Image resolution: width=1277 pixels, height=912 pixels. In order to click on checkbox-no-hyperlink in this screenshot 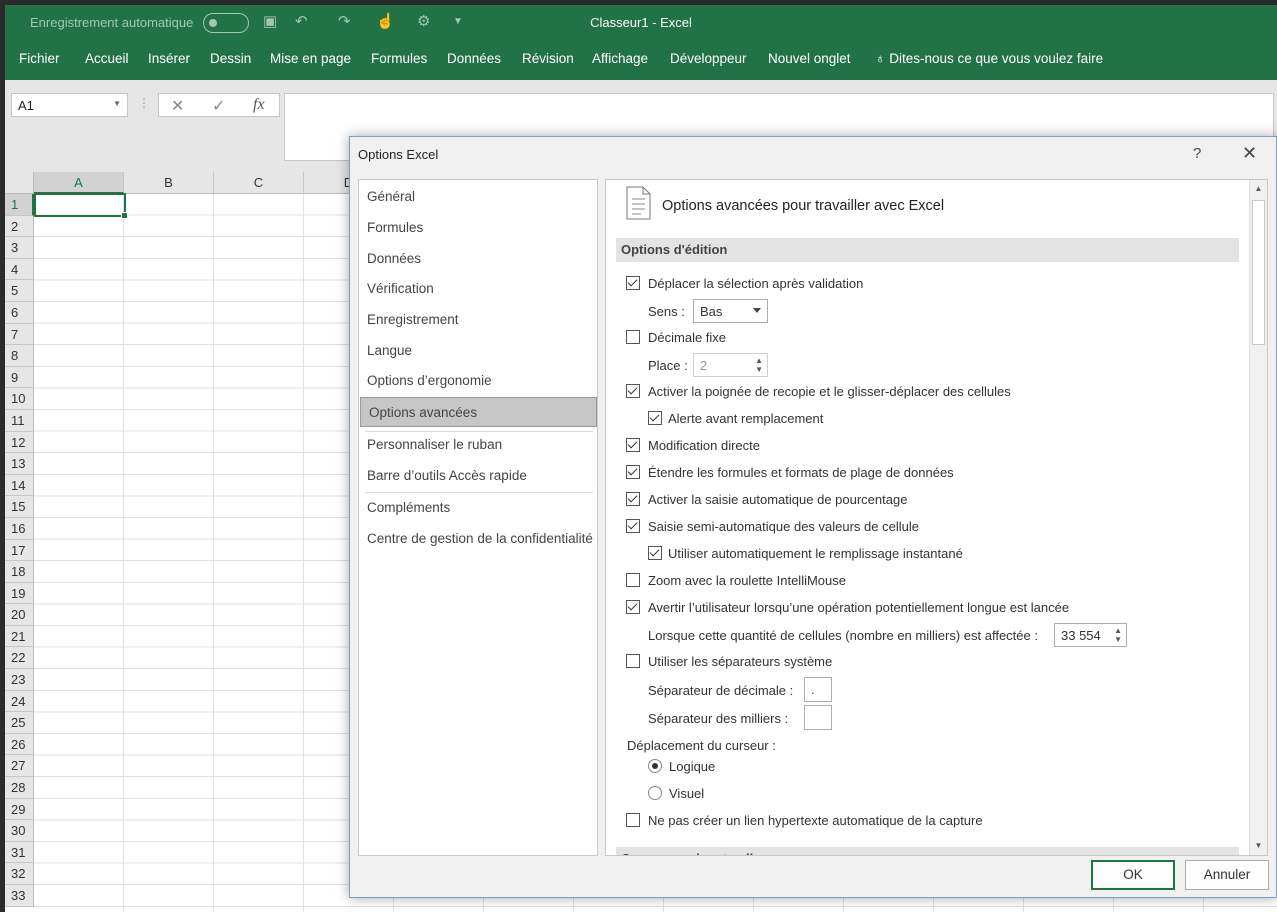, I will do `click(633, 820)`.